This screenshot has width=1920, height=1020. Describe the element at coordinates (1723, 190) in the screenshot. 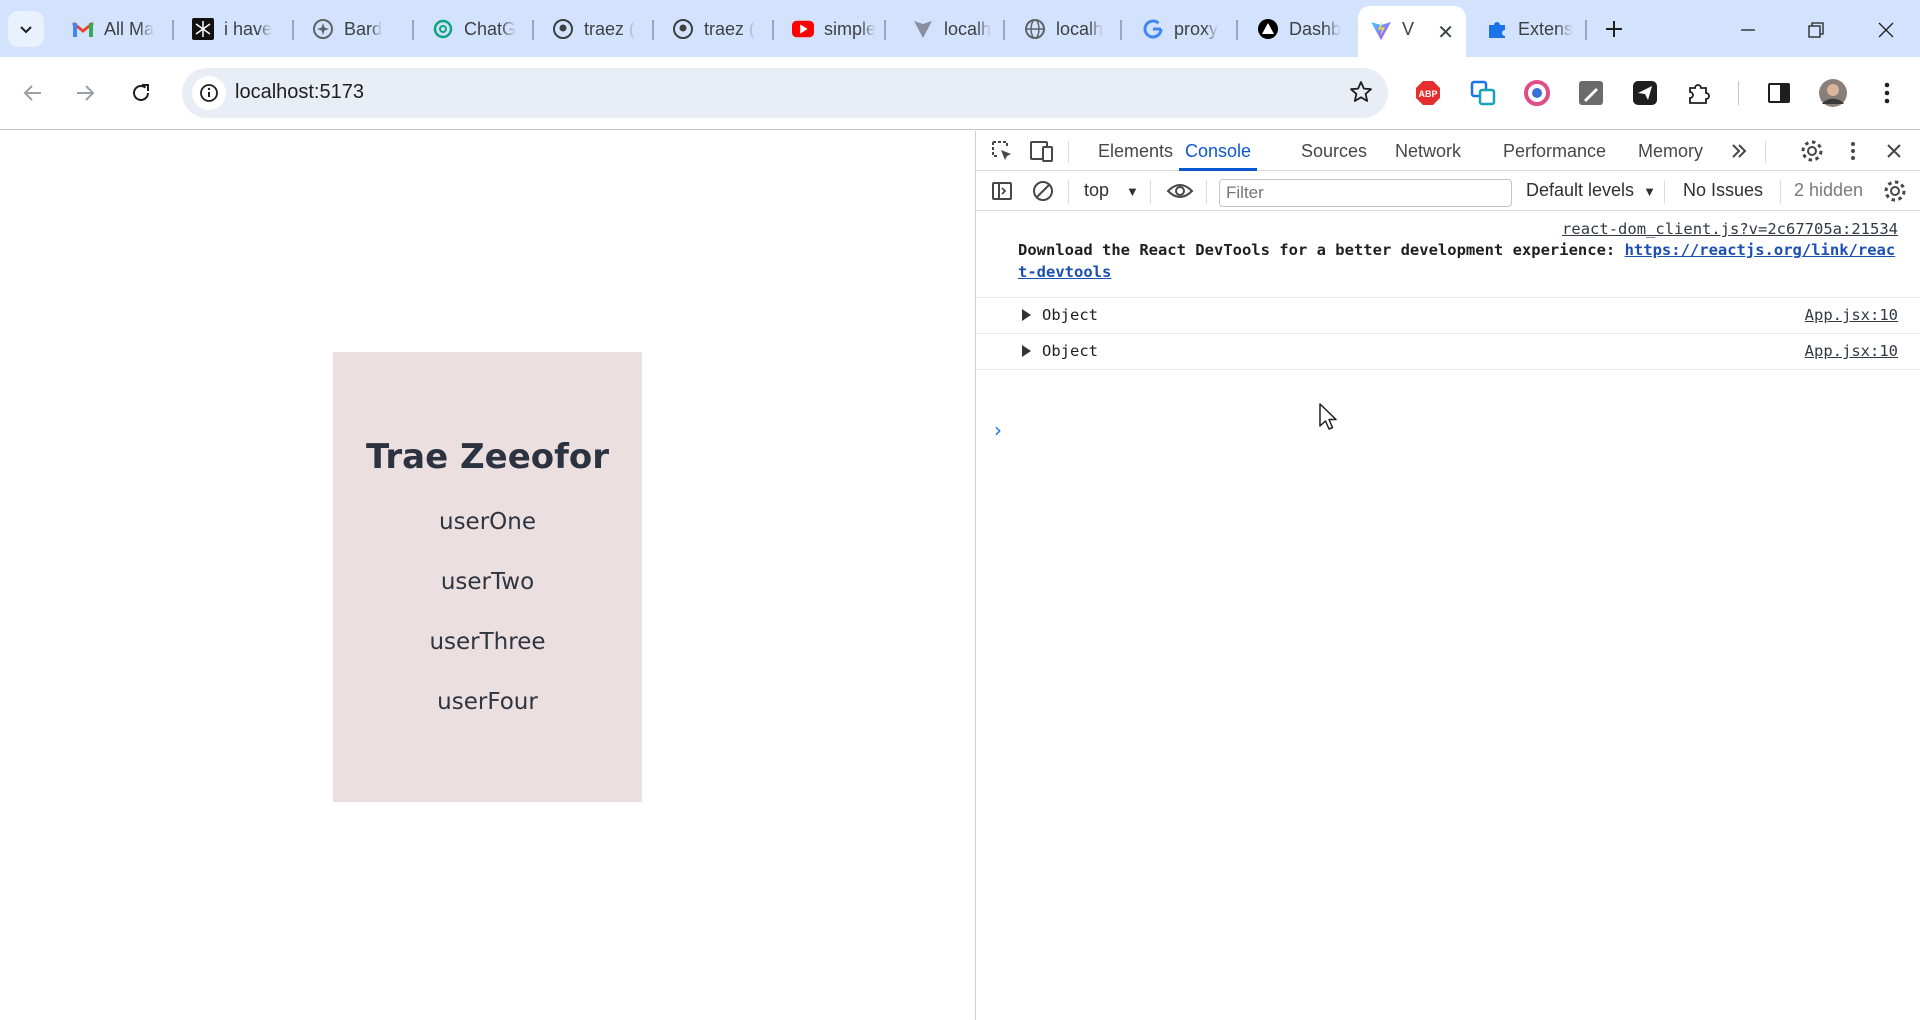

I see `issues-counter: No Issues` at that location.